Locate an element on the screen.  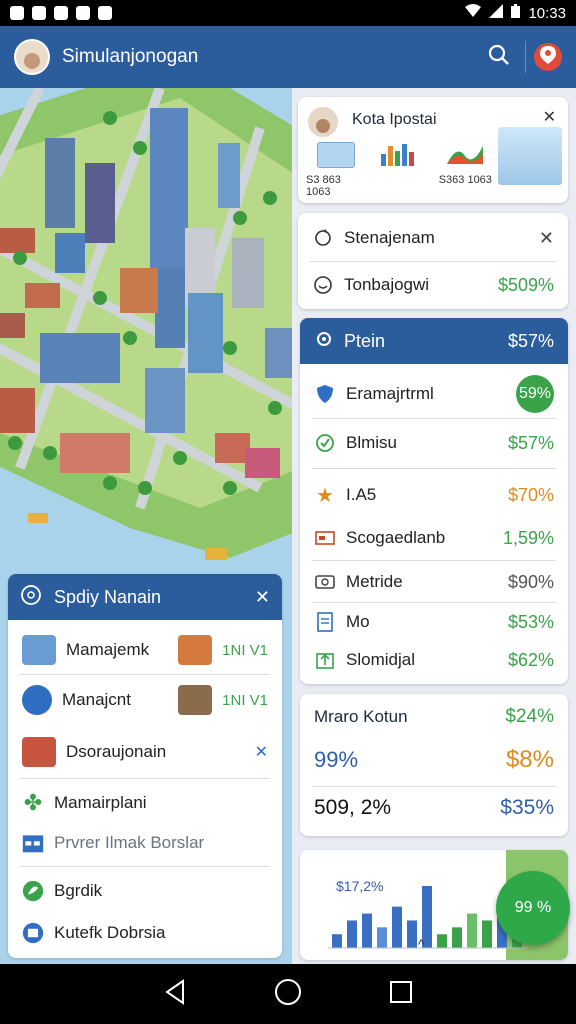
total-row: 99% $8% is located at coordinates (434, 760).